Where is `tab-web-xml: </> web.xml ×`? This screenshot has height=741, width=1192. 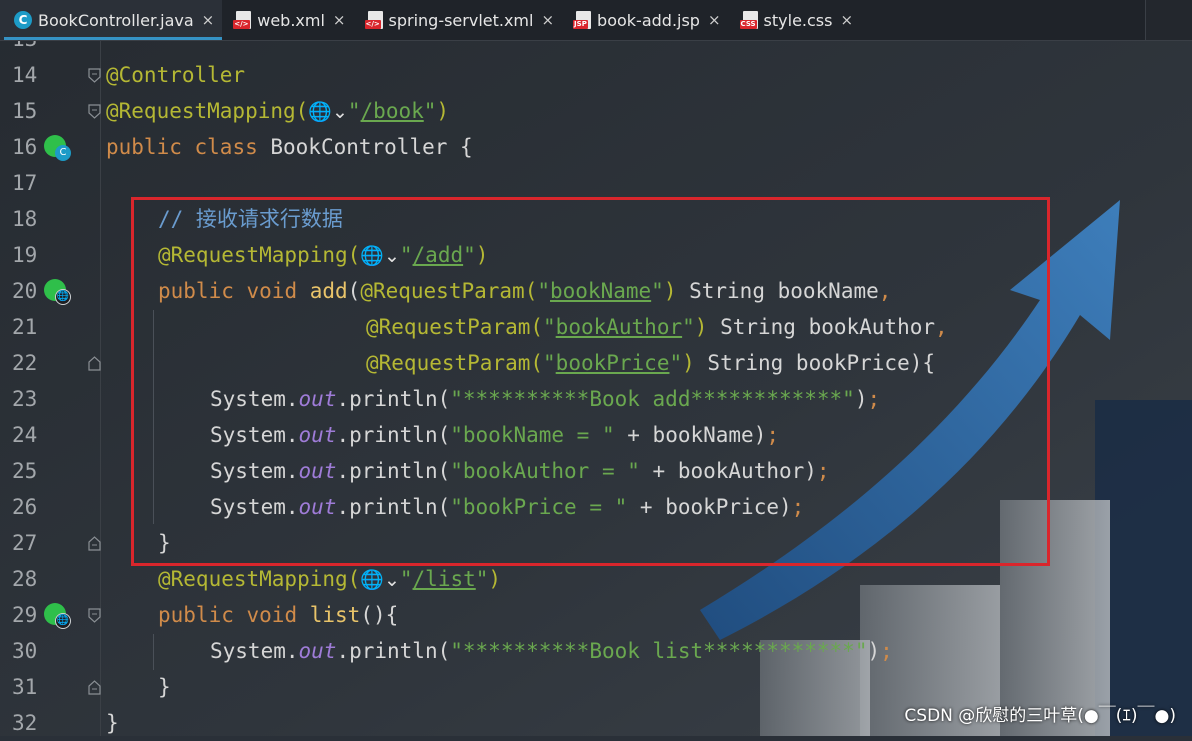 tab-web-xml: </> web.xml × is located at coordinates (287, 20).